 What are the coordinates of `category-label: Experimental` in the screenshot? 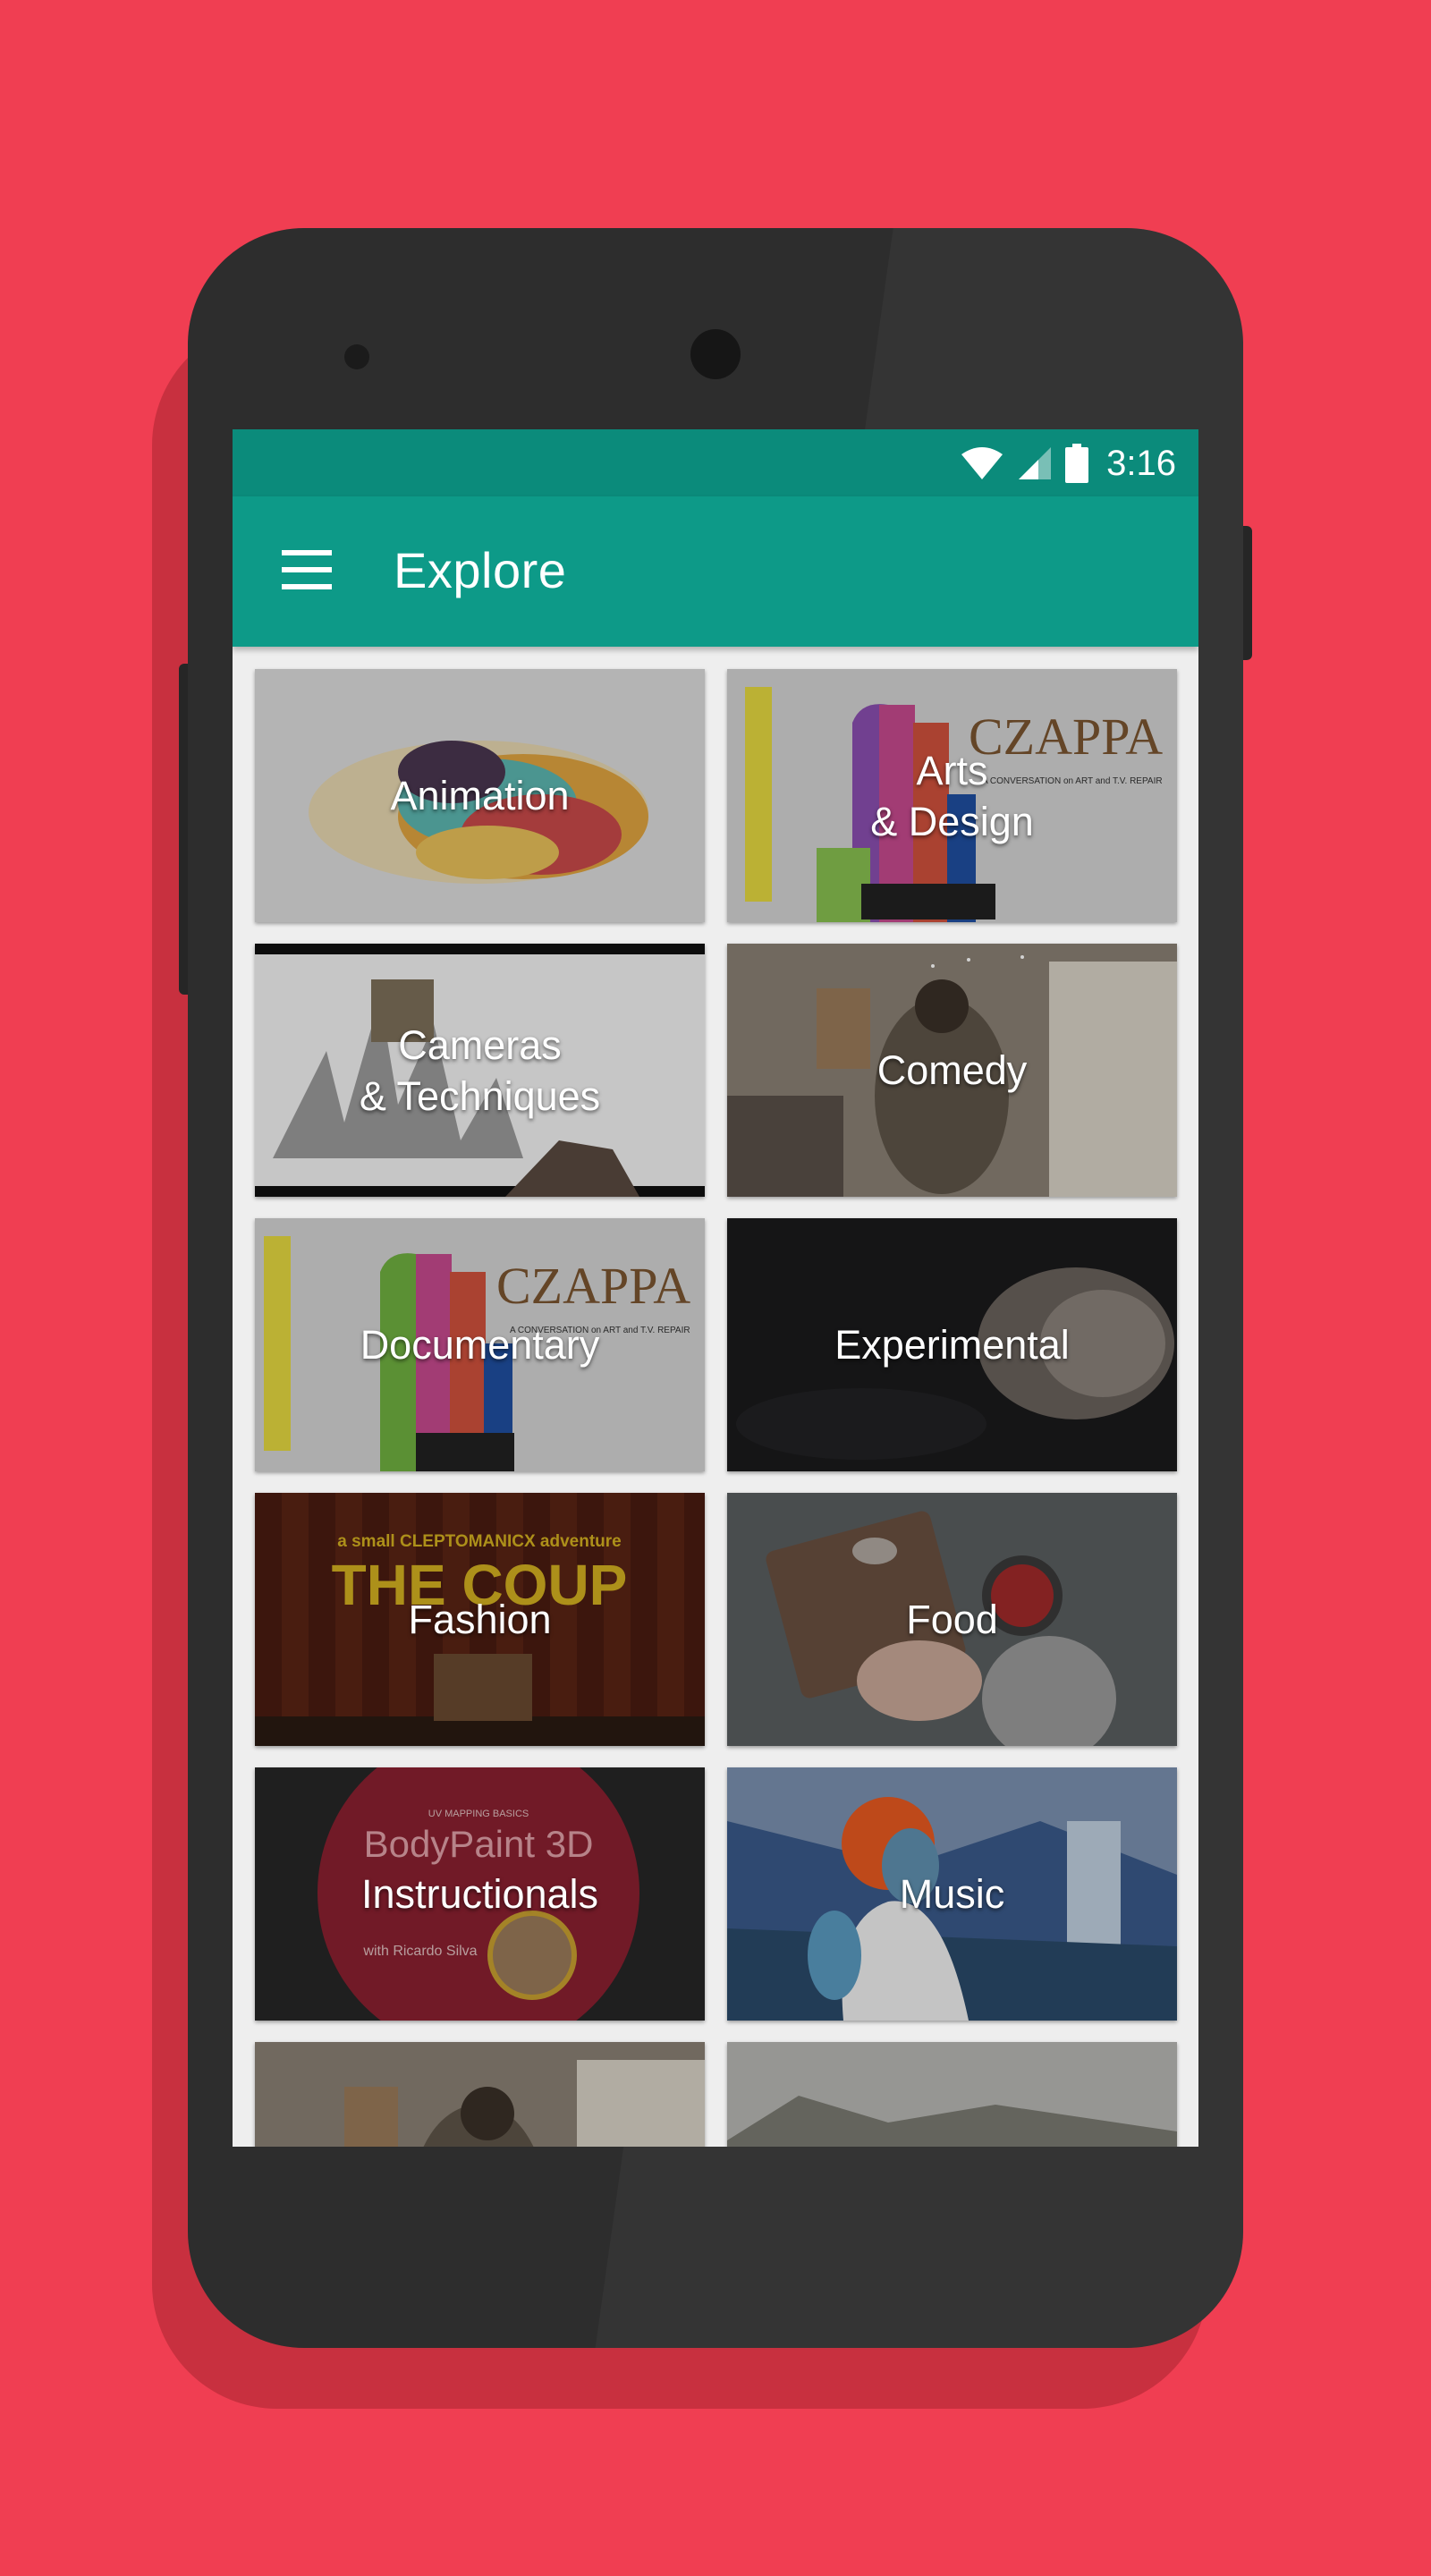 It's located at (952, 1345).